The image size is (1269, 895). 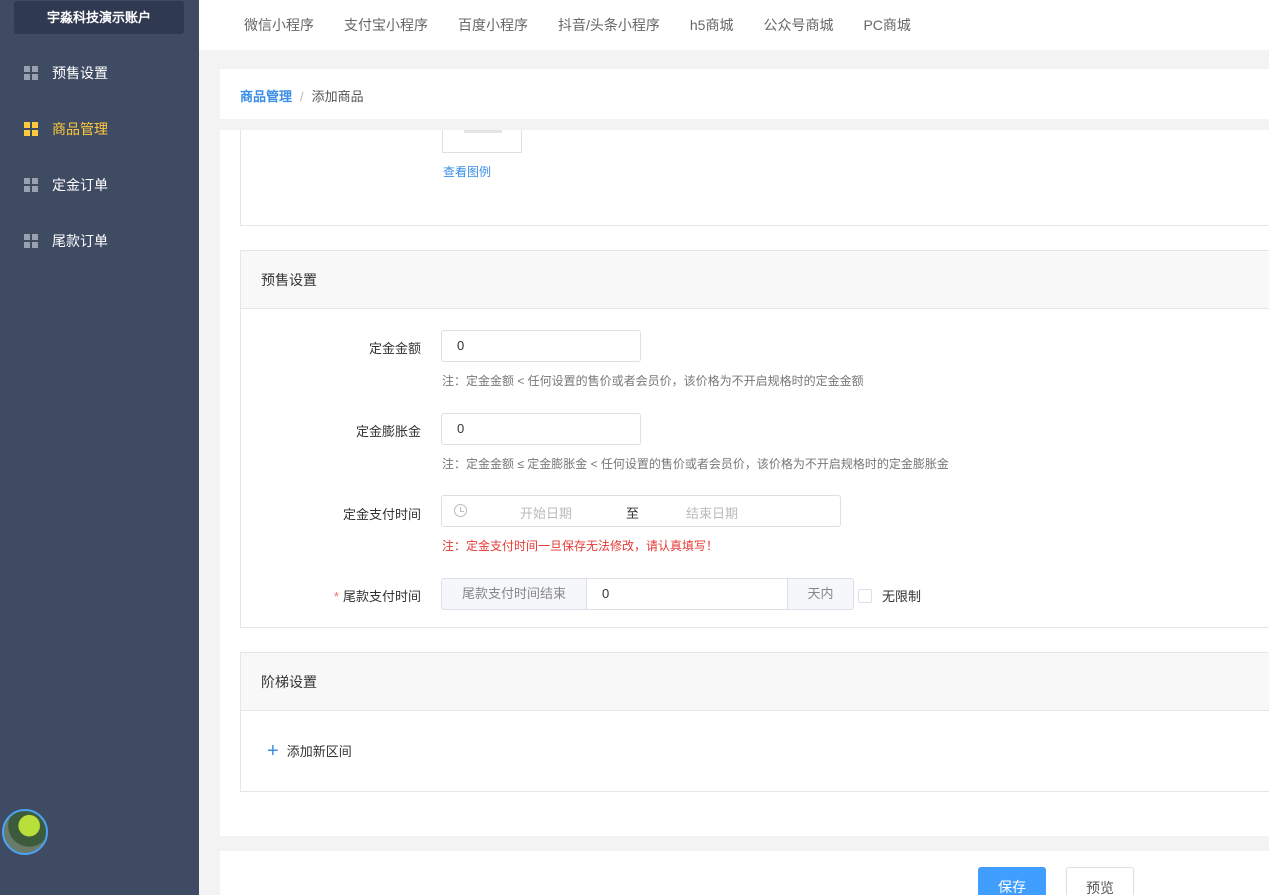 I want to click on avatar, so click(x=25, y=832).